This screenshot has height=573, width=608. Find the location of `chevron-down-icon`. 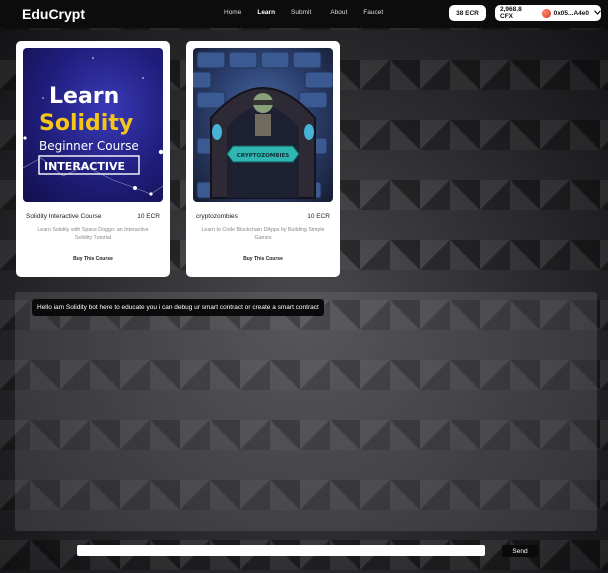

chevron-down-icon is located at coordinates (597, 13).